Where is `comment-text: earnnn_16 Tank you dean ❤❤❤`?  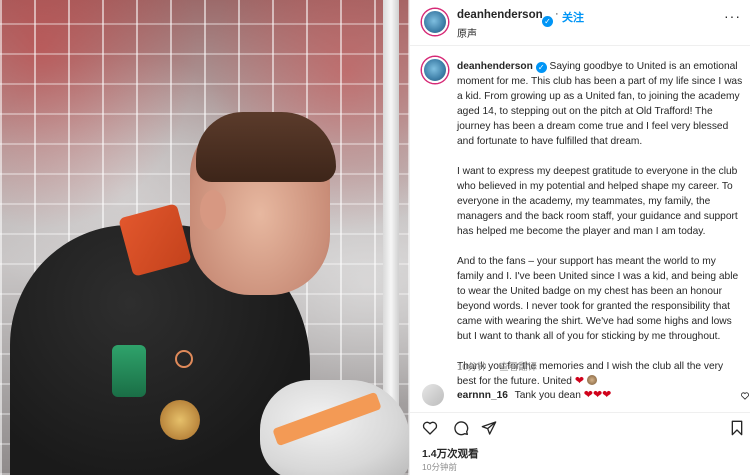 comment-text: earnnn_16 Tank you dean ❤❤❤ is located at coordinates (534, 394).